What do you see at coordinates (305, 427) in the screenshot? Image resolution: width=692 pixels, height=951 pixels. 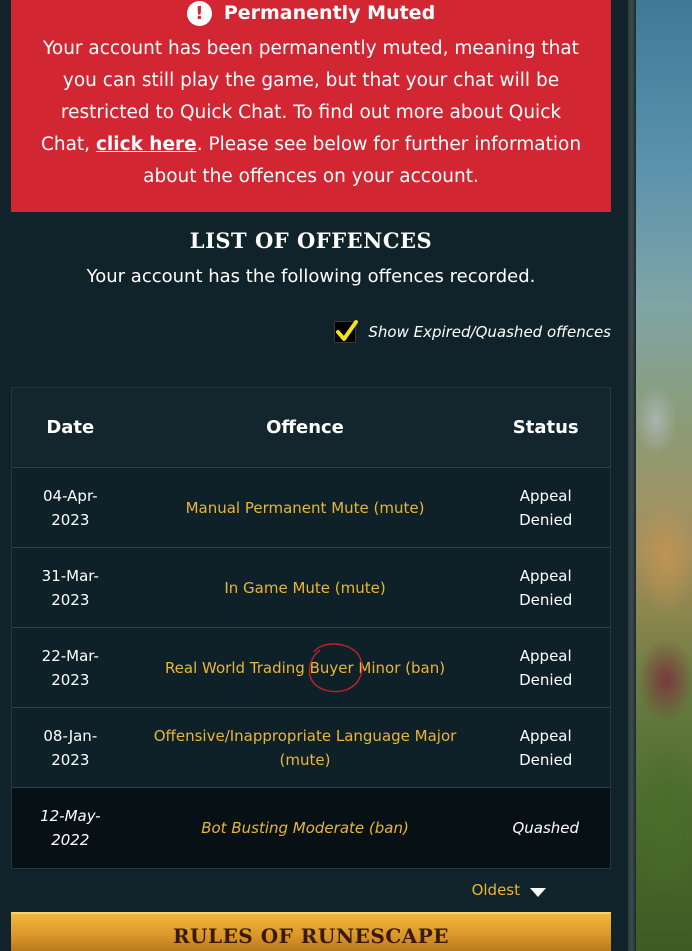 I see `header-offence: Offence` at bounding box center [305, 427].